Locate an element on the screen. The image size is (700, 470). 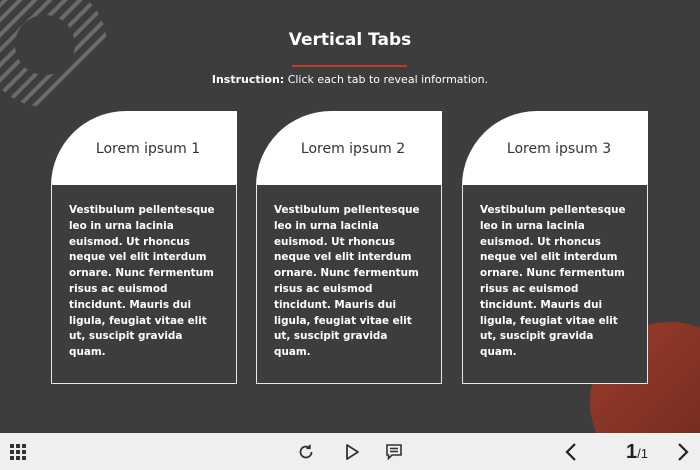
page-current: 1 is located at coordinates (632, 452).